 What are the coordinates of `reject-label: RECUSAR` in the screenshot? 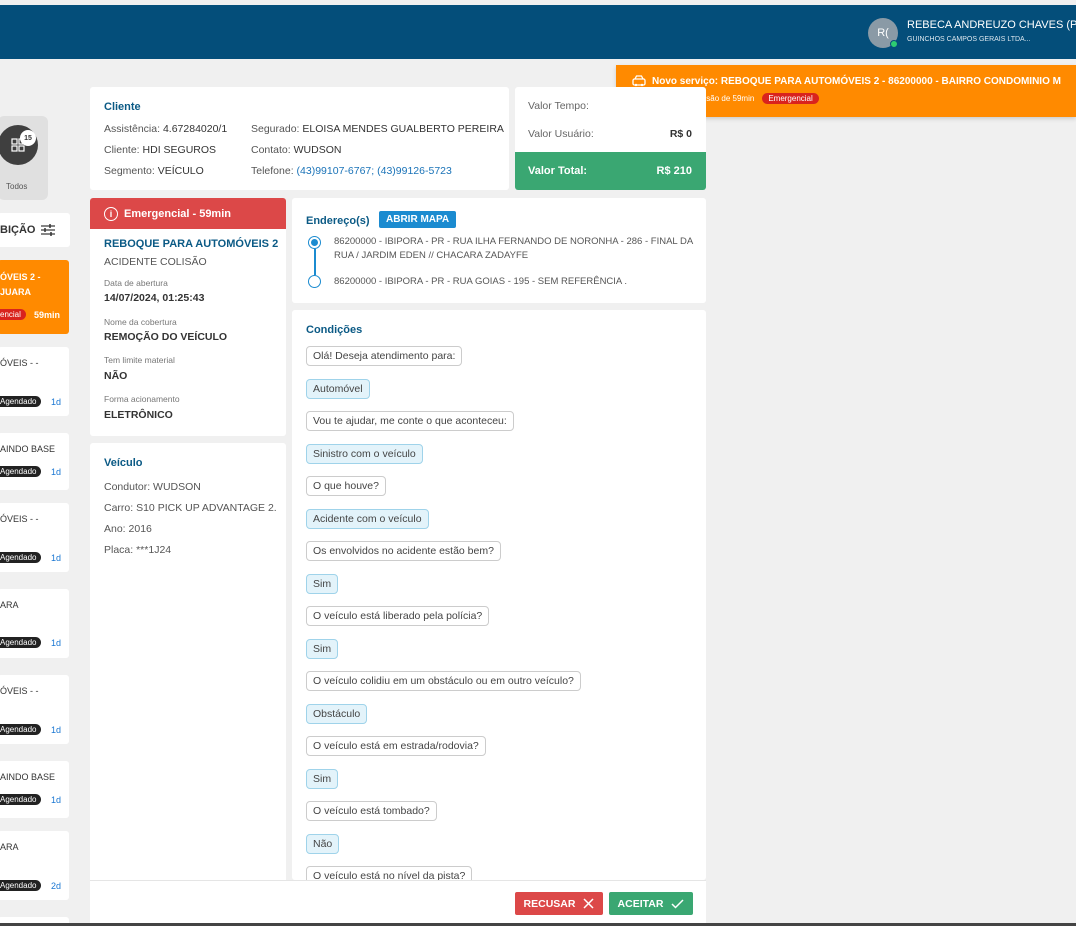 It's located at (549, 903).